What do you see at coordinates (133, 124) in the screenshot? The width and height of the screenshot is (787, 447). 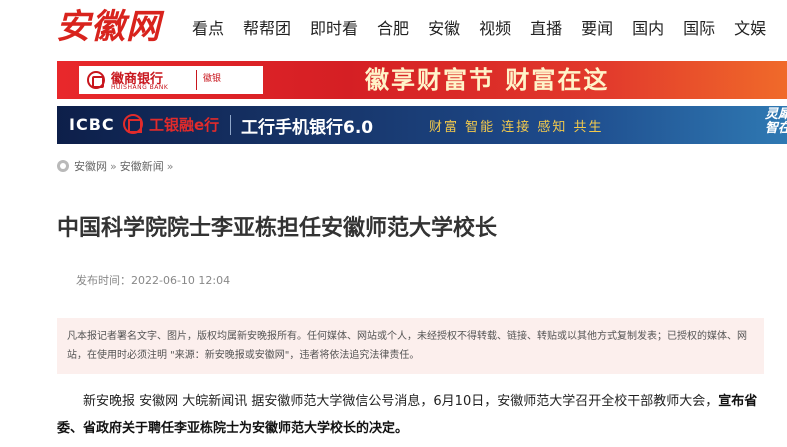 I see `icbc-logo-icon` at bounding box center [133, 124].